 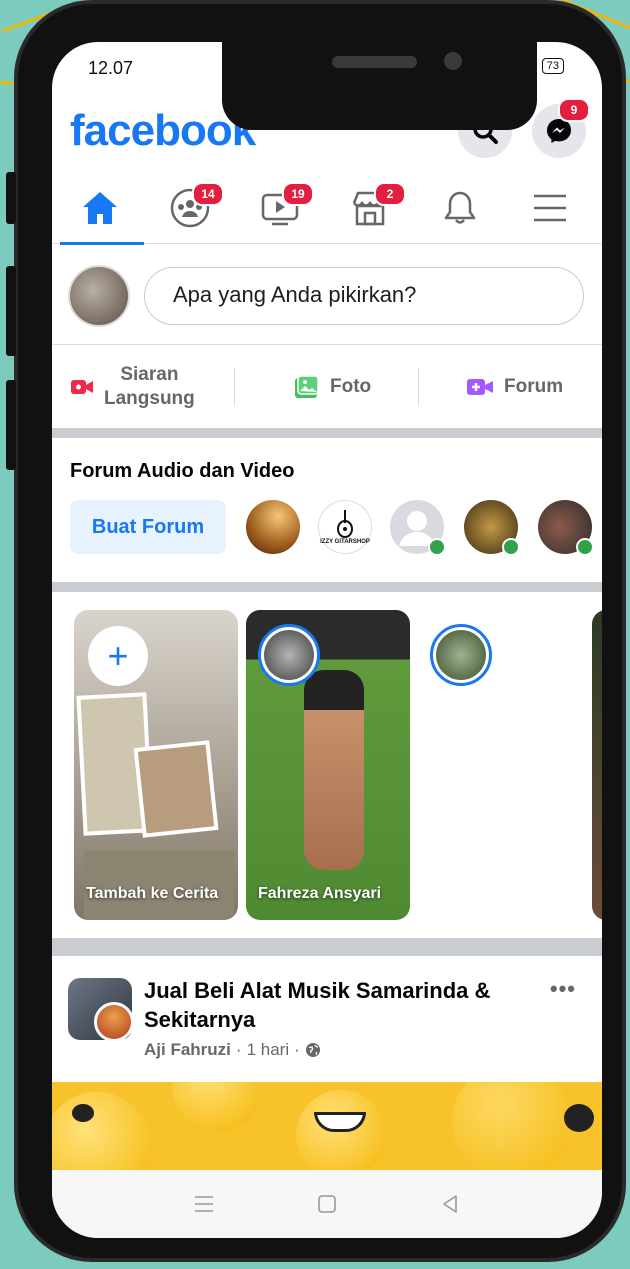 I want to click on post-time: 1 hari, so click(x=268, y=1050).